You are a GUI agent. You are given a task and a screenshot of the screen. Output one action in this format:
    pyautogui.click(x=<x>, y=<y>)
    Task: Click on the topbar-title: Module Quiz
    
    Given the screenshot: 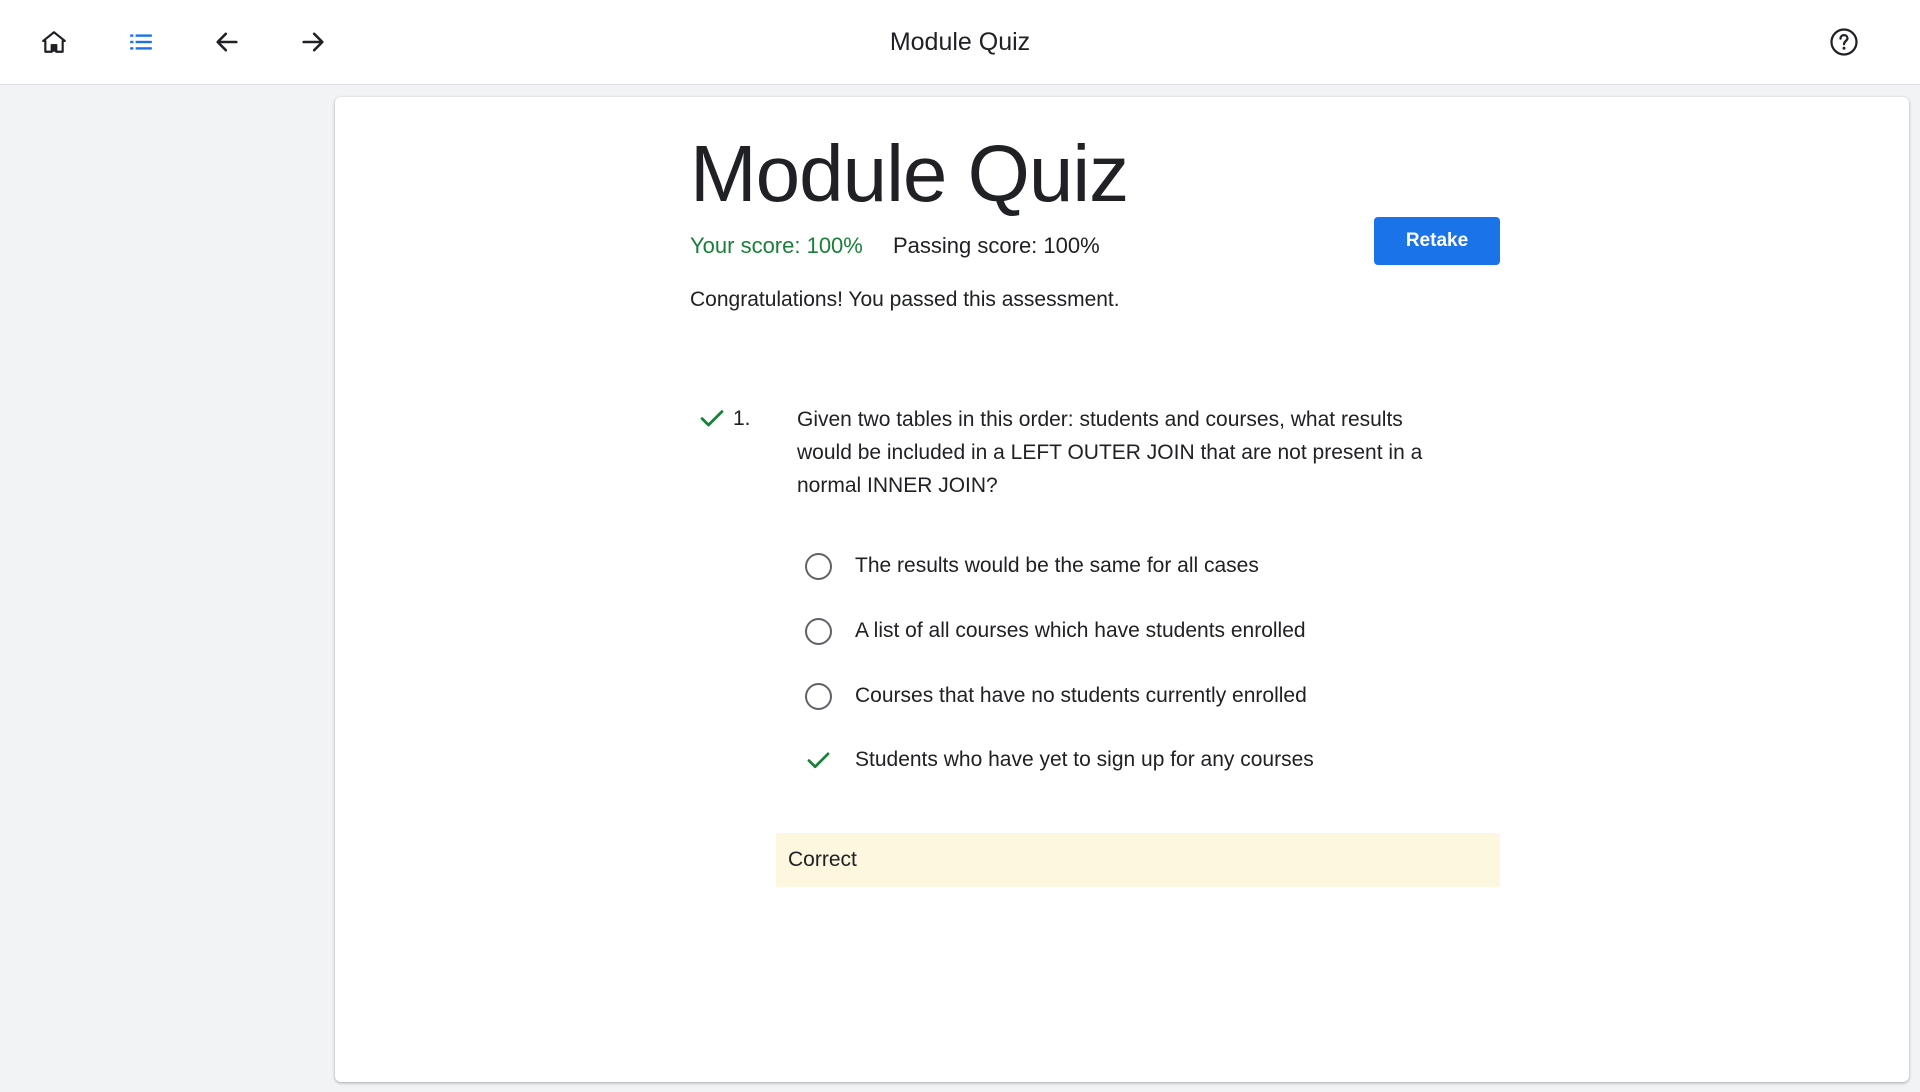 What is the action you would take?
    pyautogui.click(x=960, y=42)
    